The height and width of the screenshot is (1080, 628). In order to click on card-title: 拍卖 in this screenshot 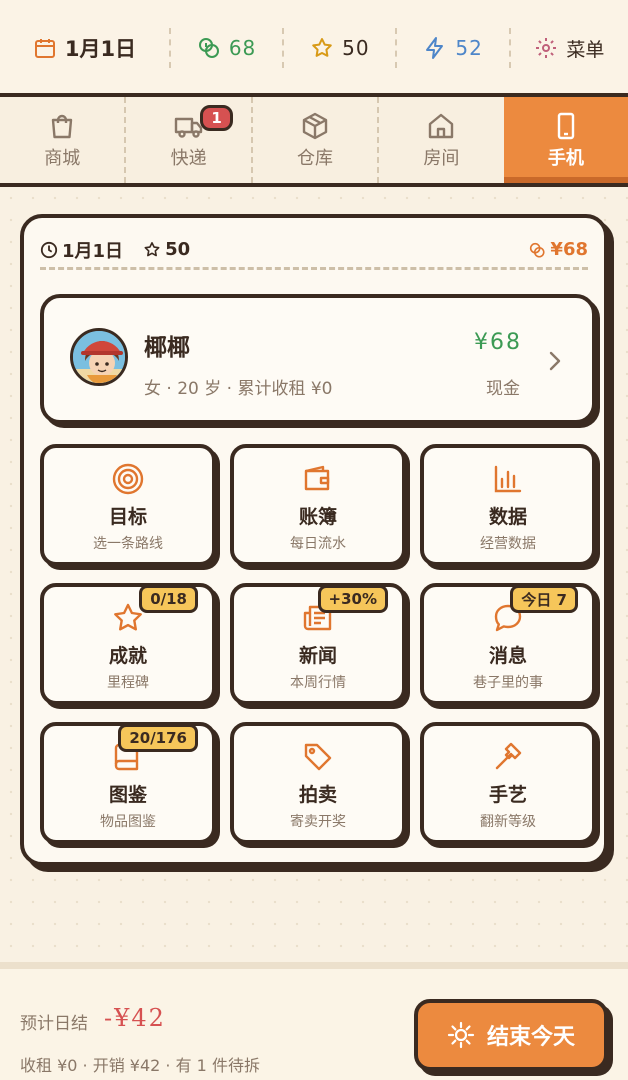, I will do `click(317, 795)`.